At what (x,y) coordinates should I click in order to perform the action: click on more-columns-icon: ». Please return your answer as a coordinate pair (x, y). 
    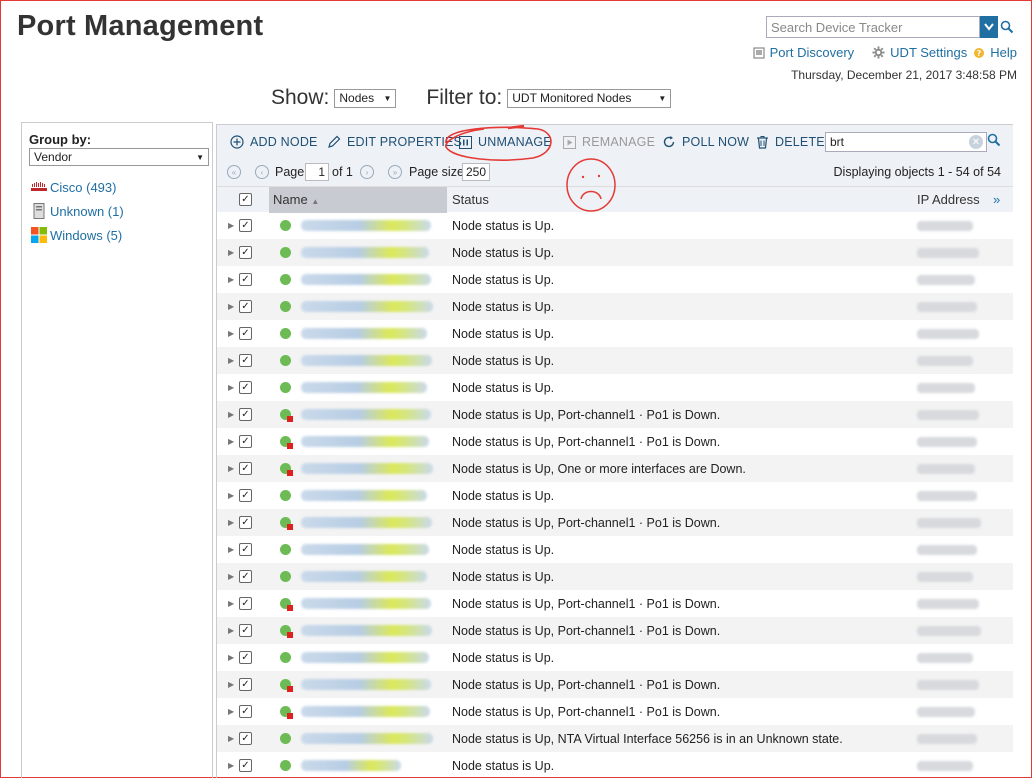
    Looking at the image, I should click on (996, 199).